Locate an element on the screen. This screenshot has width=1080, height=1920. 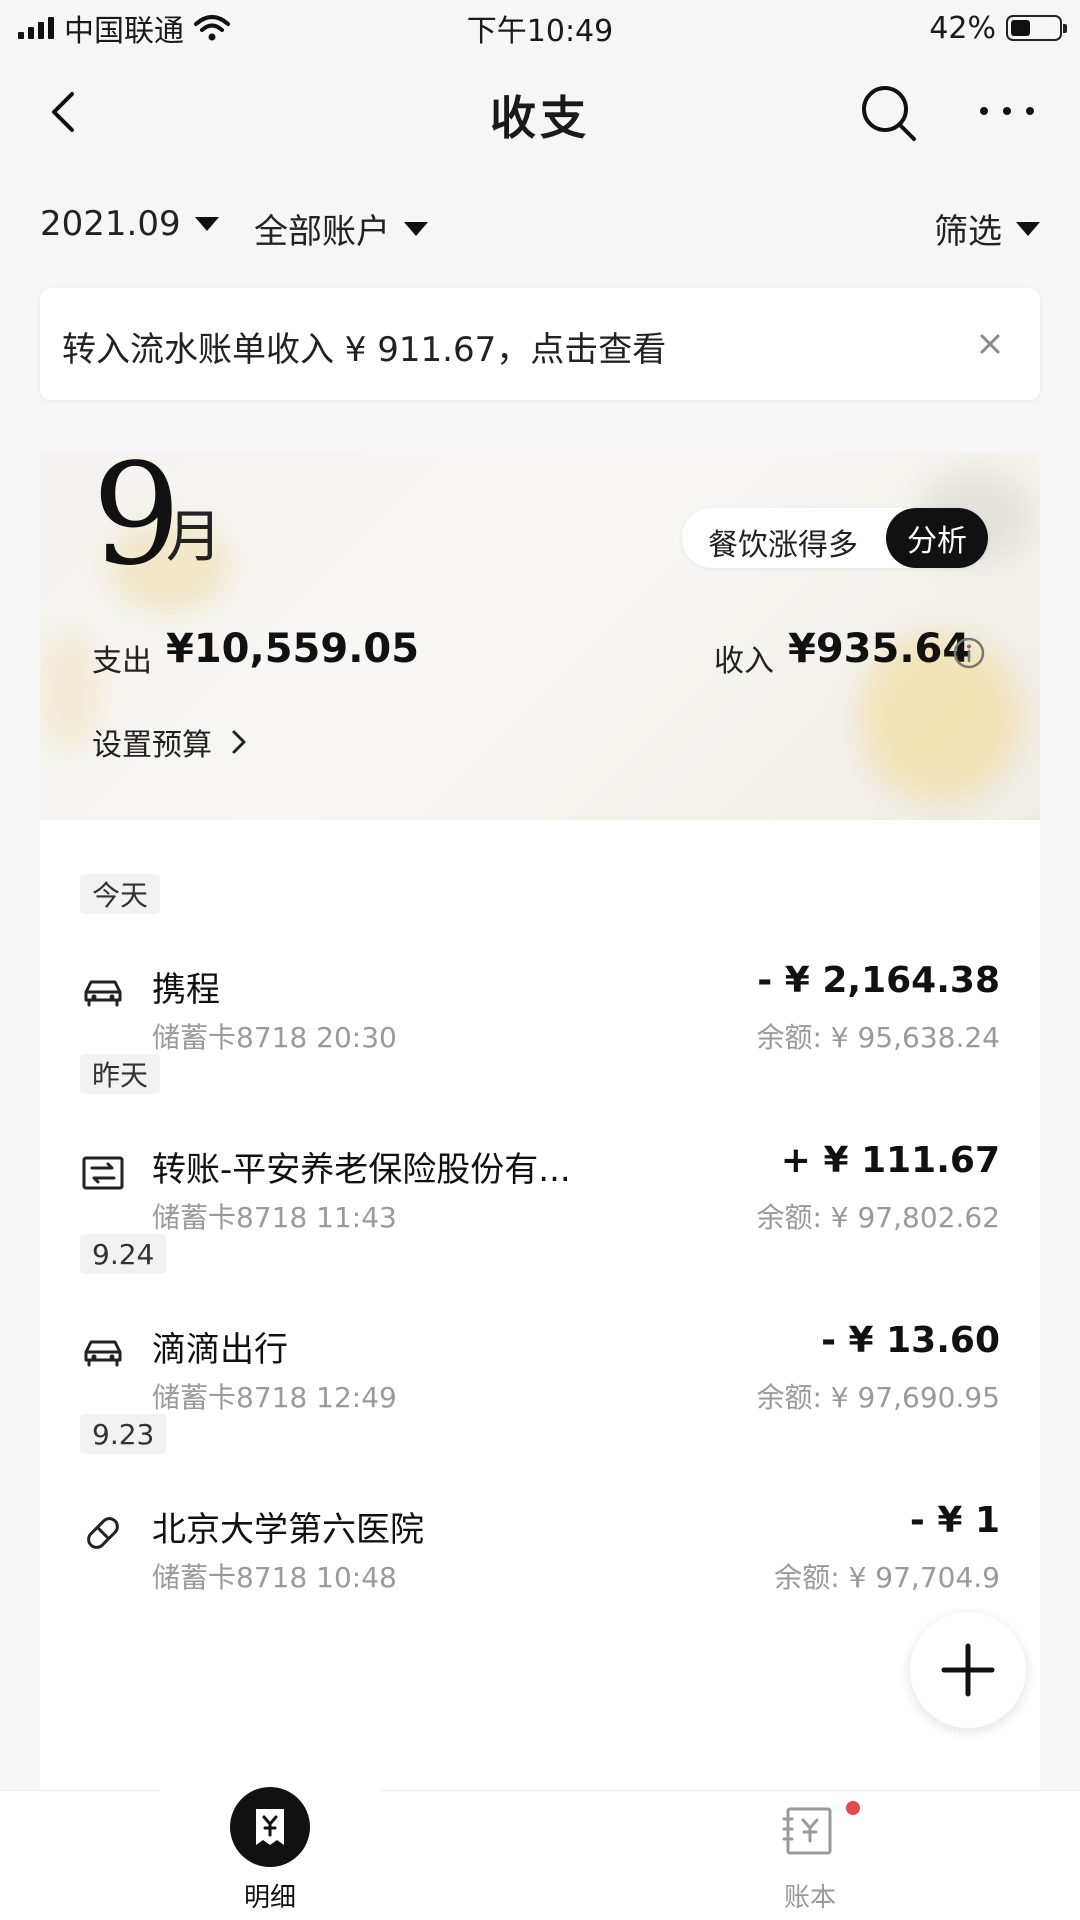
day-header: 昨天 is located at coordinates (120, 1074).